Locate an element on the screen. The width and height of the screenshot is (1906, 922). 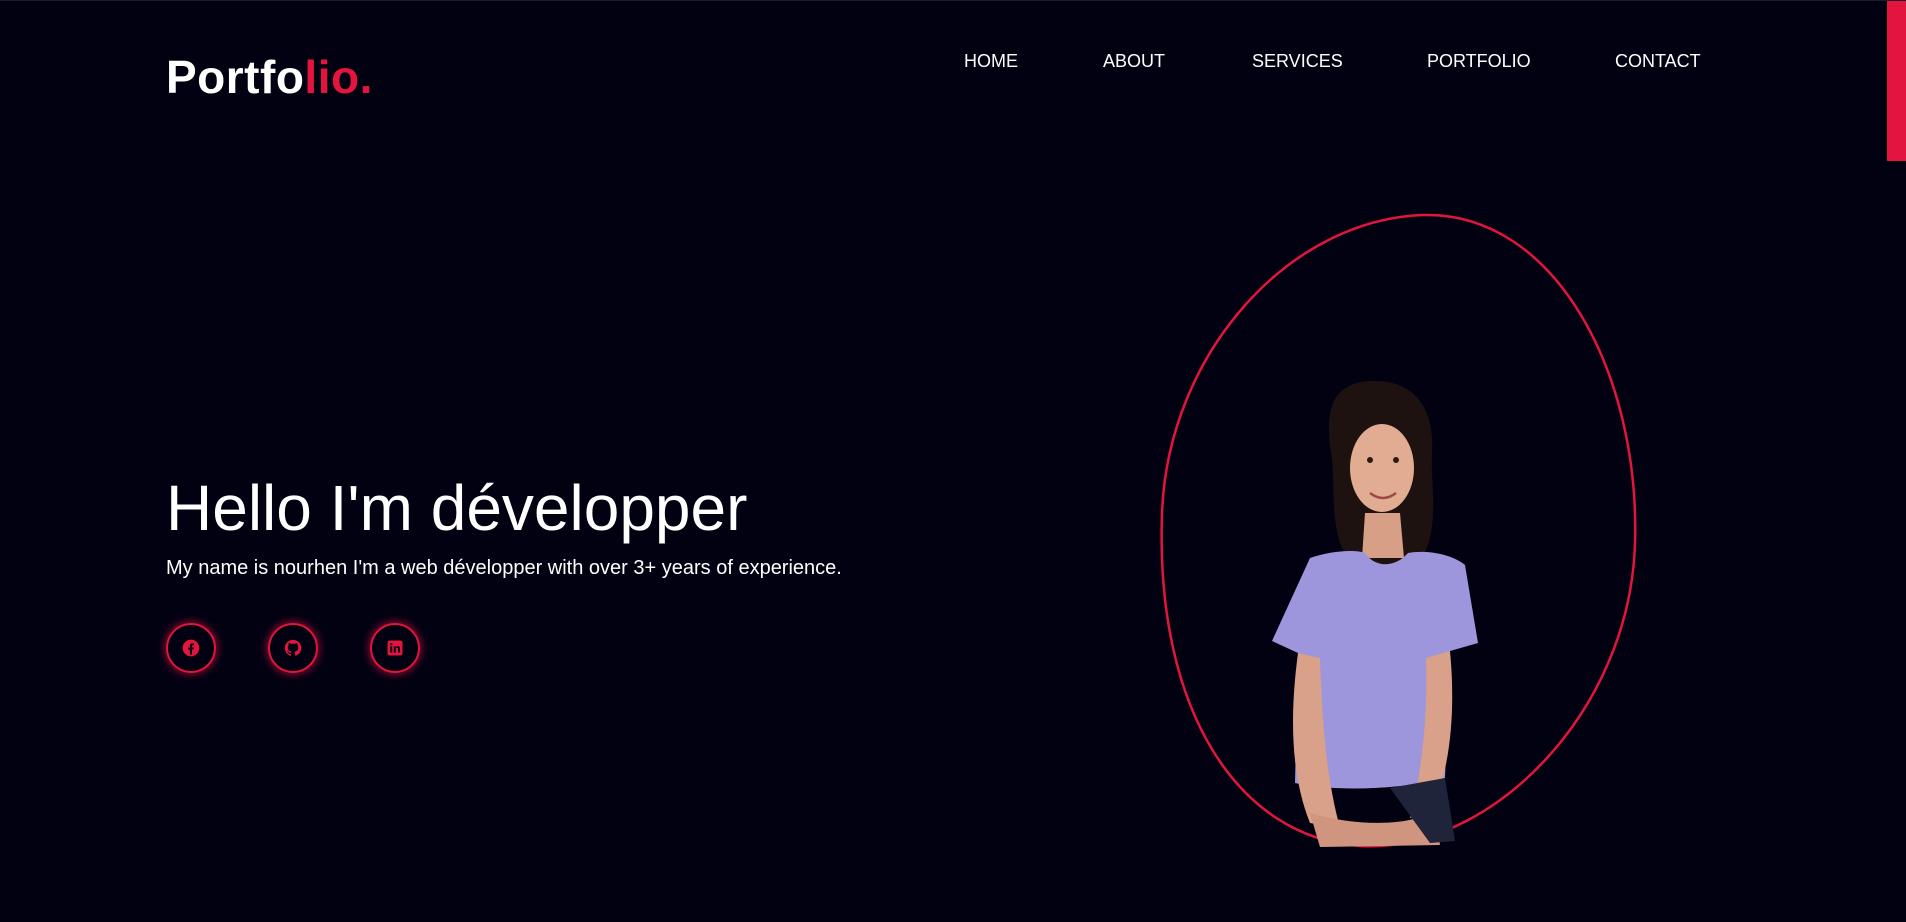
facebook-button is located at coordinates (191, 648).